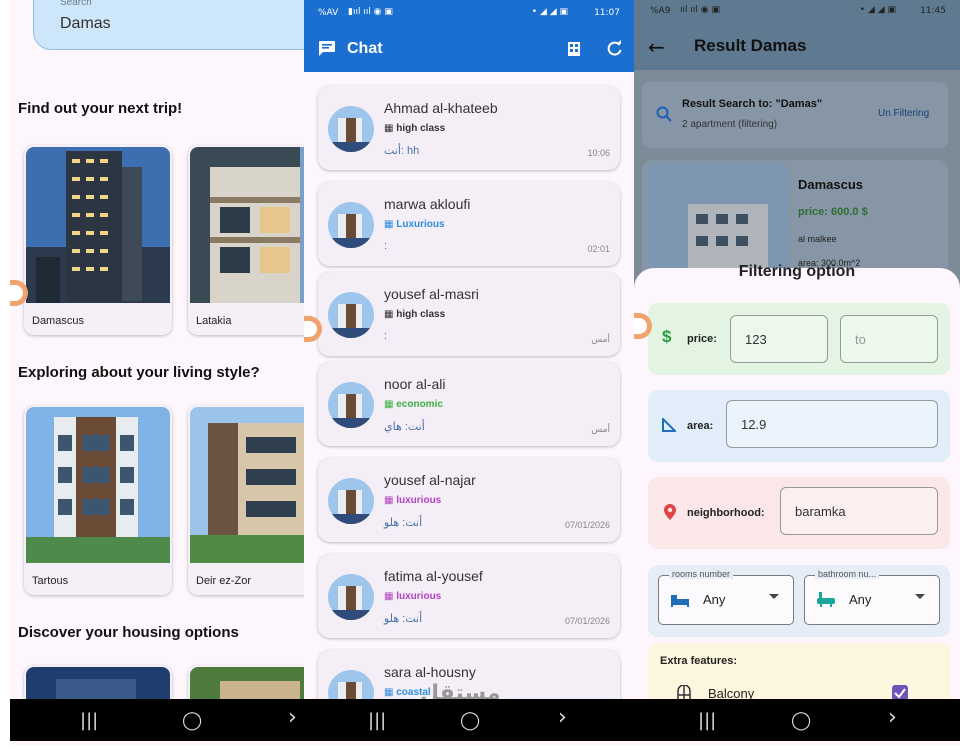 This screenshot has height=750, width=960. Describe the element at coordinates (327, 48) in the screenshot. I see `chat-icon` at that location.